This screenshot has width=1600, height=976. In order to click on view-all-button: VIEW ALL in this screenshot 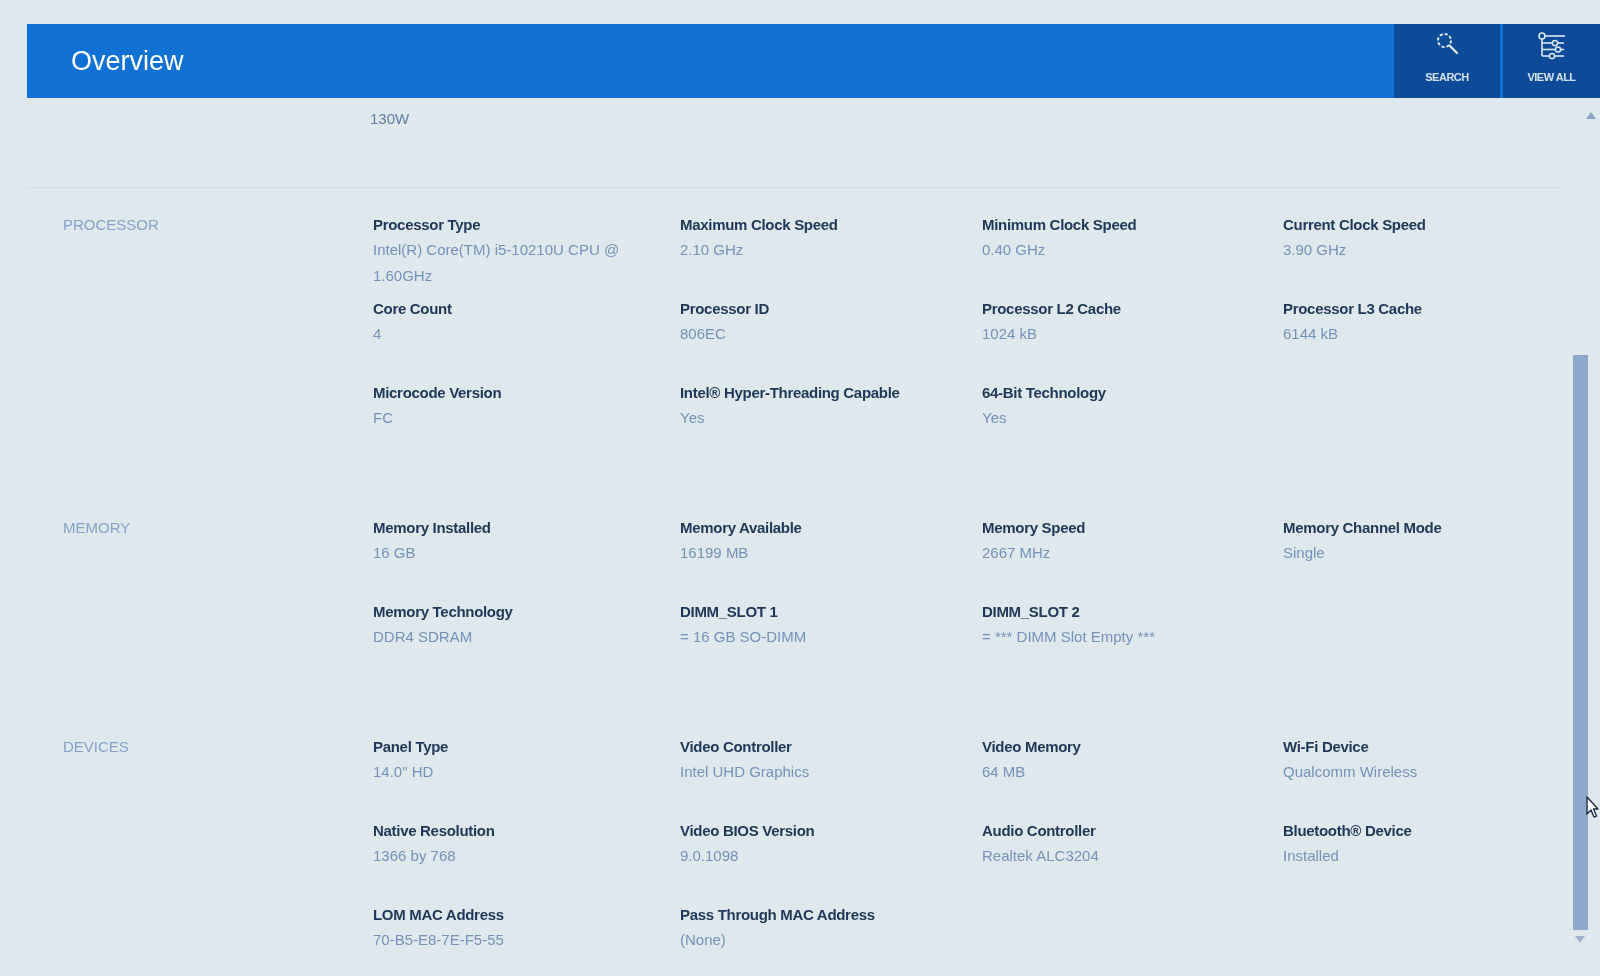, I will do `click(1551, 61)`.